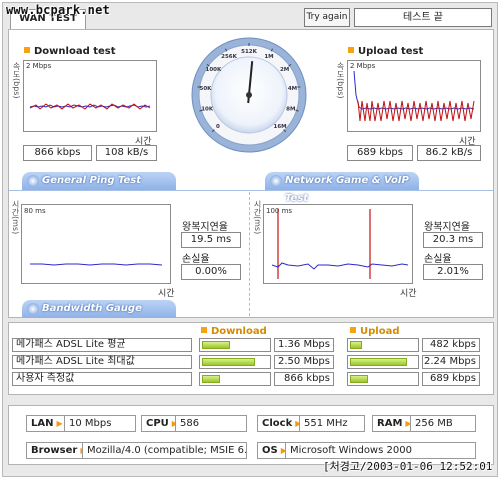 Image resolution: width=500 pixels, height=479 pixels. I want to click on cpu-key: CPU▶, so click(159, 423).